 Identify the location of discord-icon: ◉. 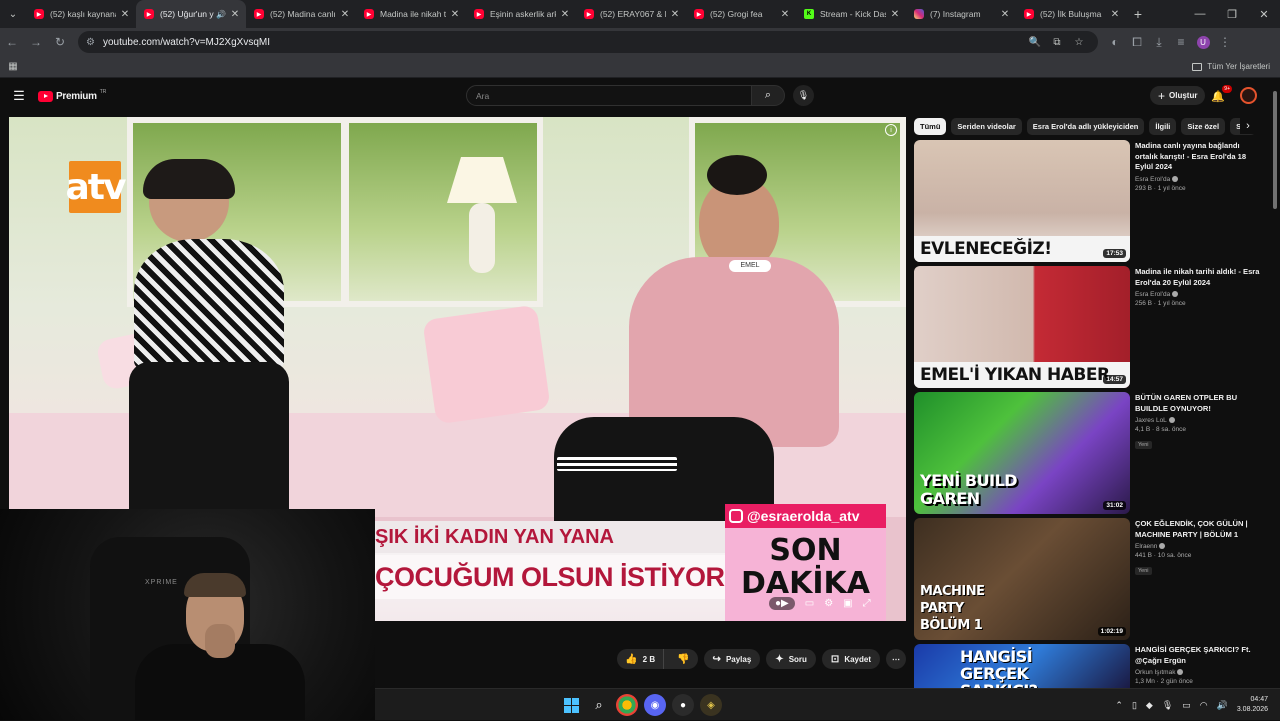
(655, 705).